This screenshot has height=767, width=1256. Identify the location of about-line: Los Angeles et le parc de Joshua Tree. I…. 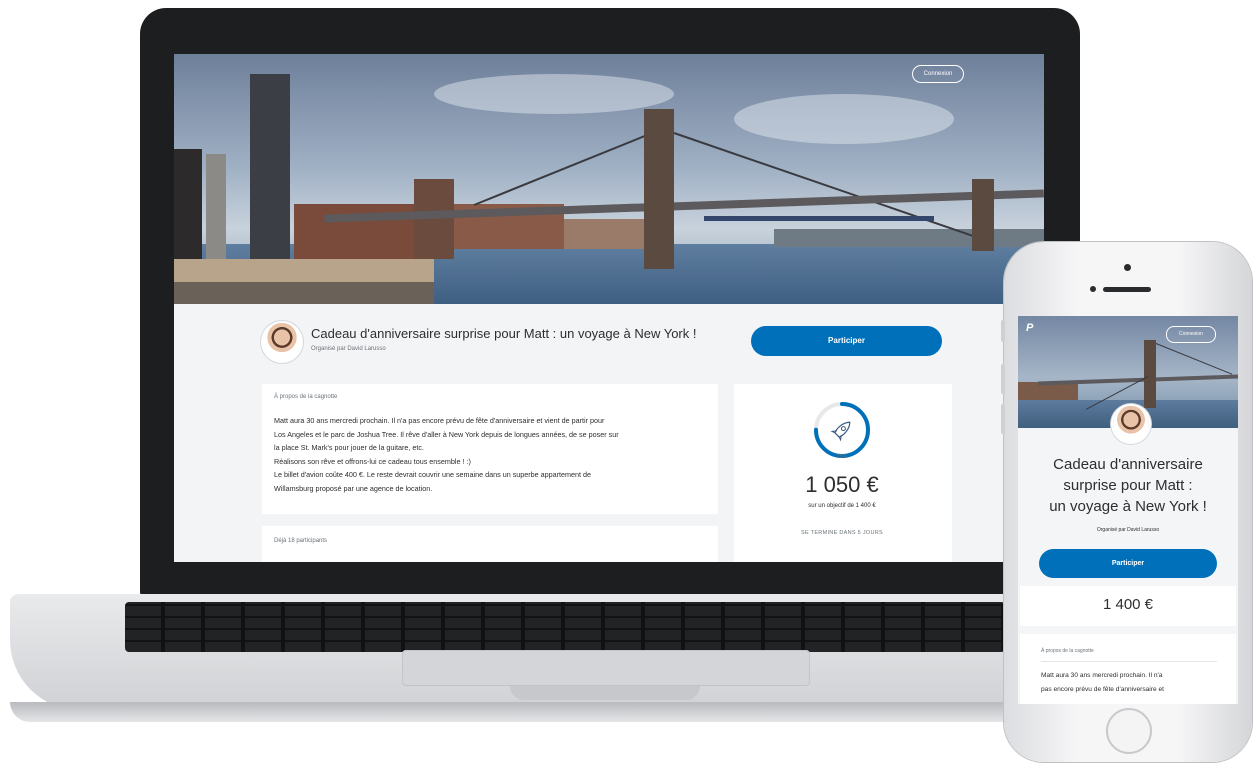
(446, 434).